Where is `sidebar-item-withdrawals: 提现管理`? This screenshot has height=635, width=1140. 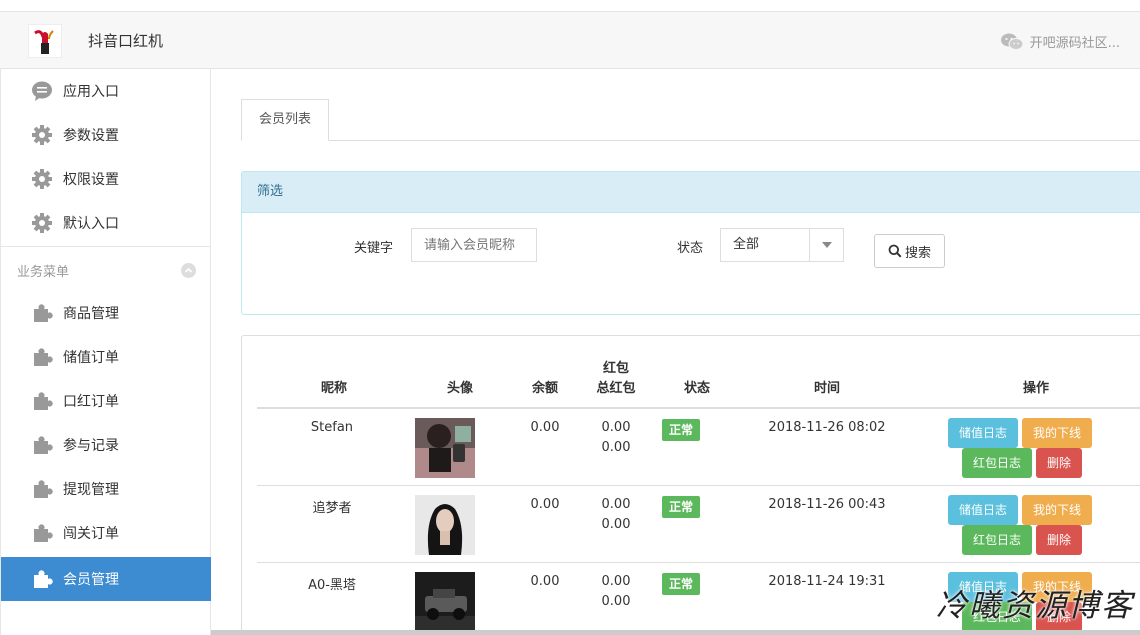
sidebar-item-withdrawals: 提现管理 is located at coordinates (106, 489).